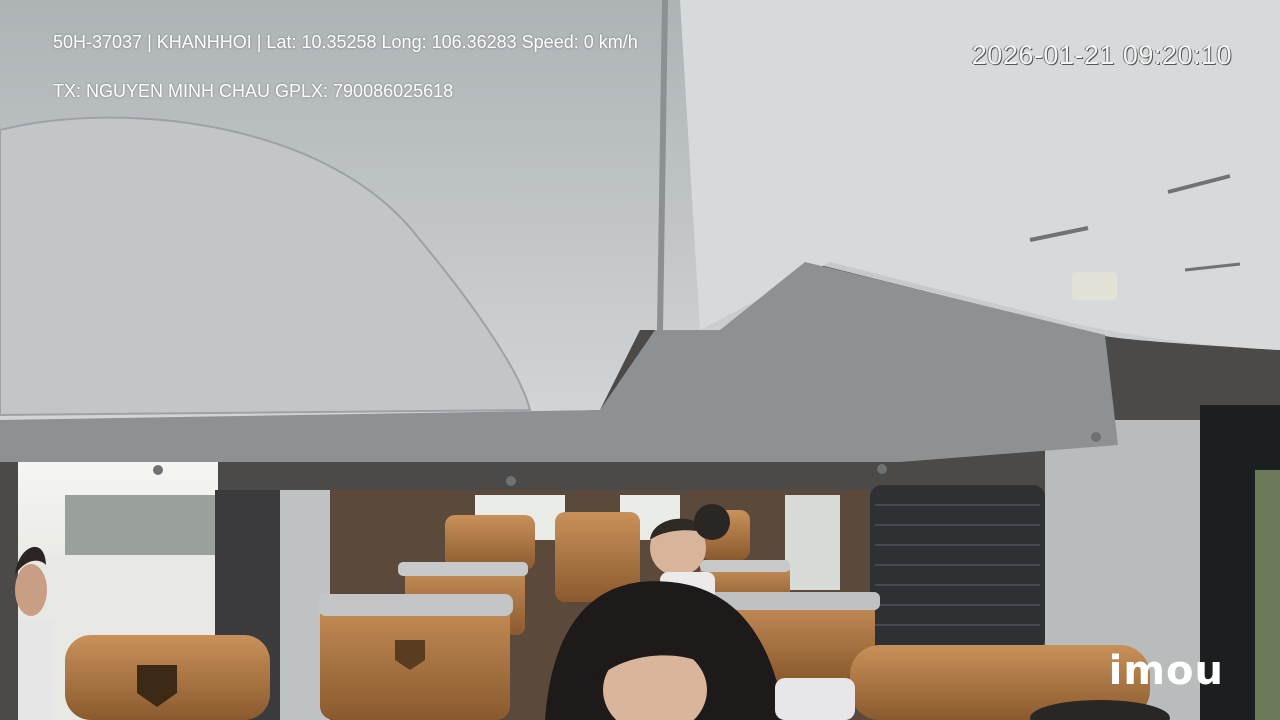 The height and width of the screenshot is (720, 1280). I want to click on woman-shirt, so click(815, 699).